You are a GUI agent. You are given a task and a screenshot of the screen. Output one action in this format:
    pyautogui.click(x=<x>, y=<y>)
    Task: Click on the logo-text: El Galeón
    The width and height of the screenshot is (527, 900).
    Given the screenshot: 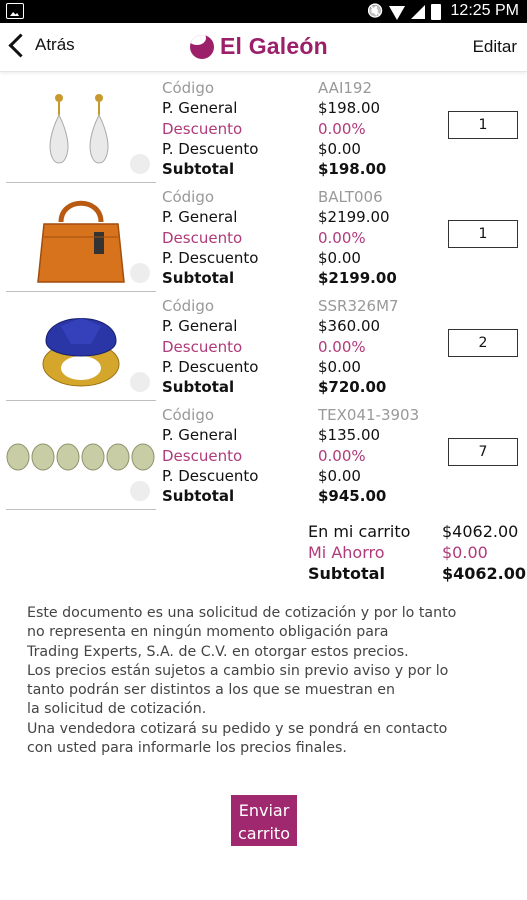 What is the action you would take?
    pyautogui.click(x=274, y=46)
    